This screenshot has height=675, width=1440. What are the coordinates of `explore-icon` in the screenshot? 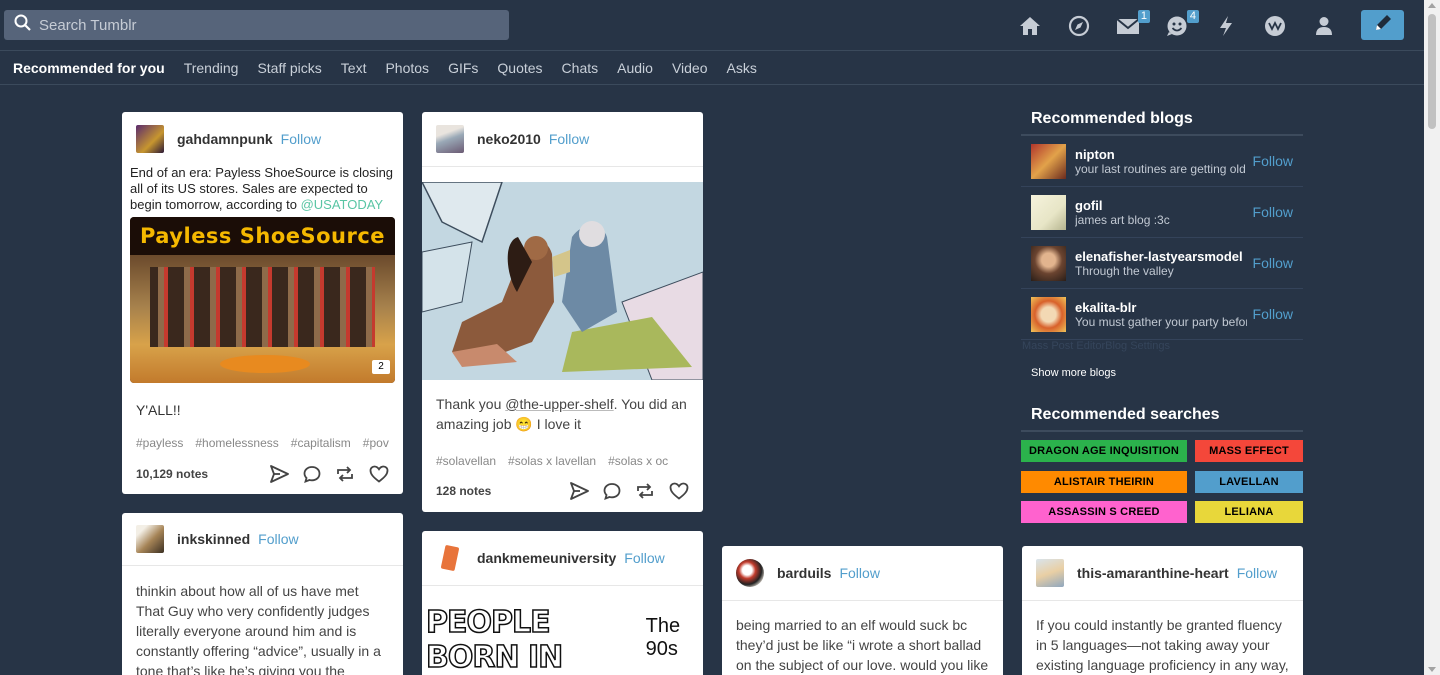 It's located at (1079, 26).